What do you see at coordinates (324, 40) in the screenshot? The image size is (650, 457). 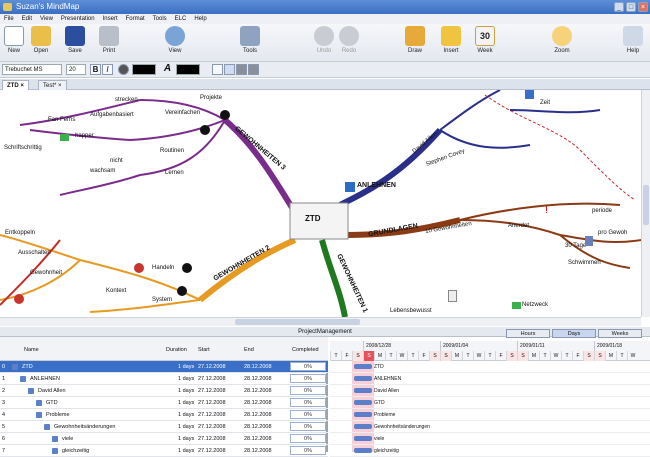 I see `undo-button: Undo` at bounding box center [324, 40].